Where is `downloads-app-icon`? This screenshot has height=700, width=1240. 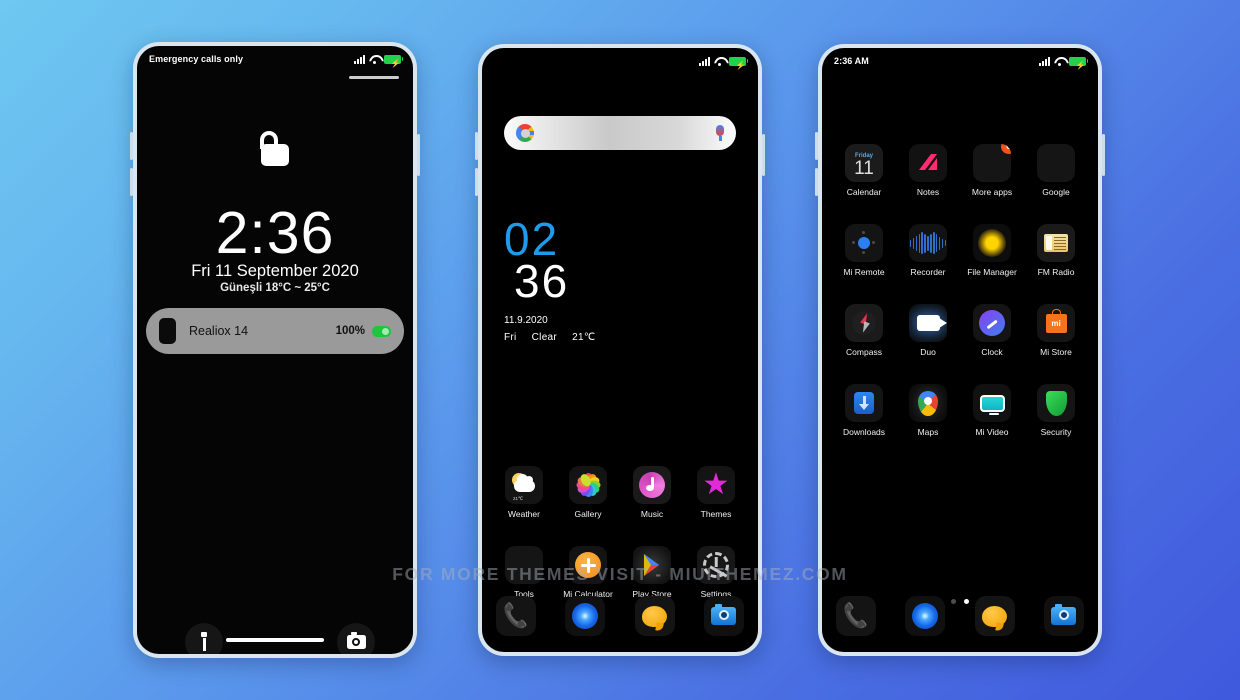
downloads-app-icon is located at coordinates (864, 403).